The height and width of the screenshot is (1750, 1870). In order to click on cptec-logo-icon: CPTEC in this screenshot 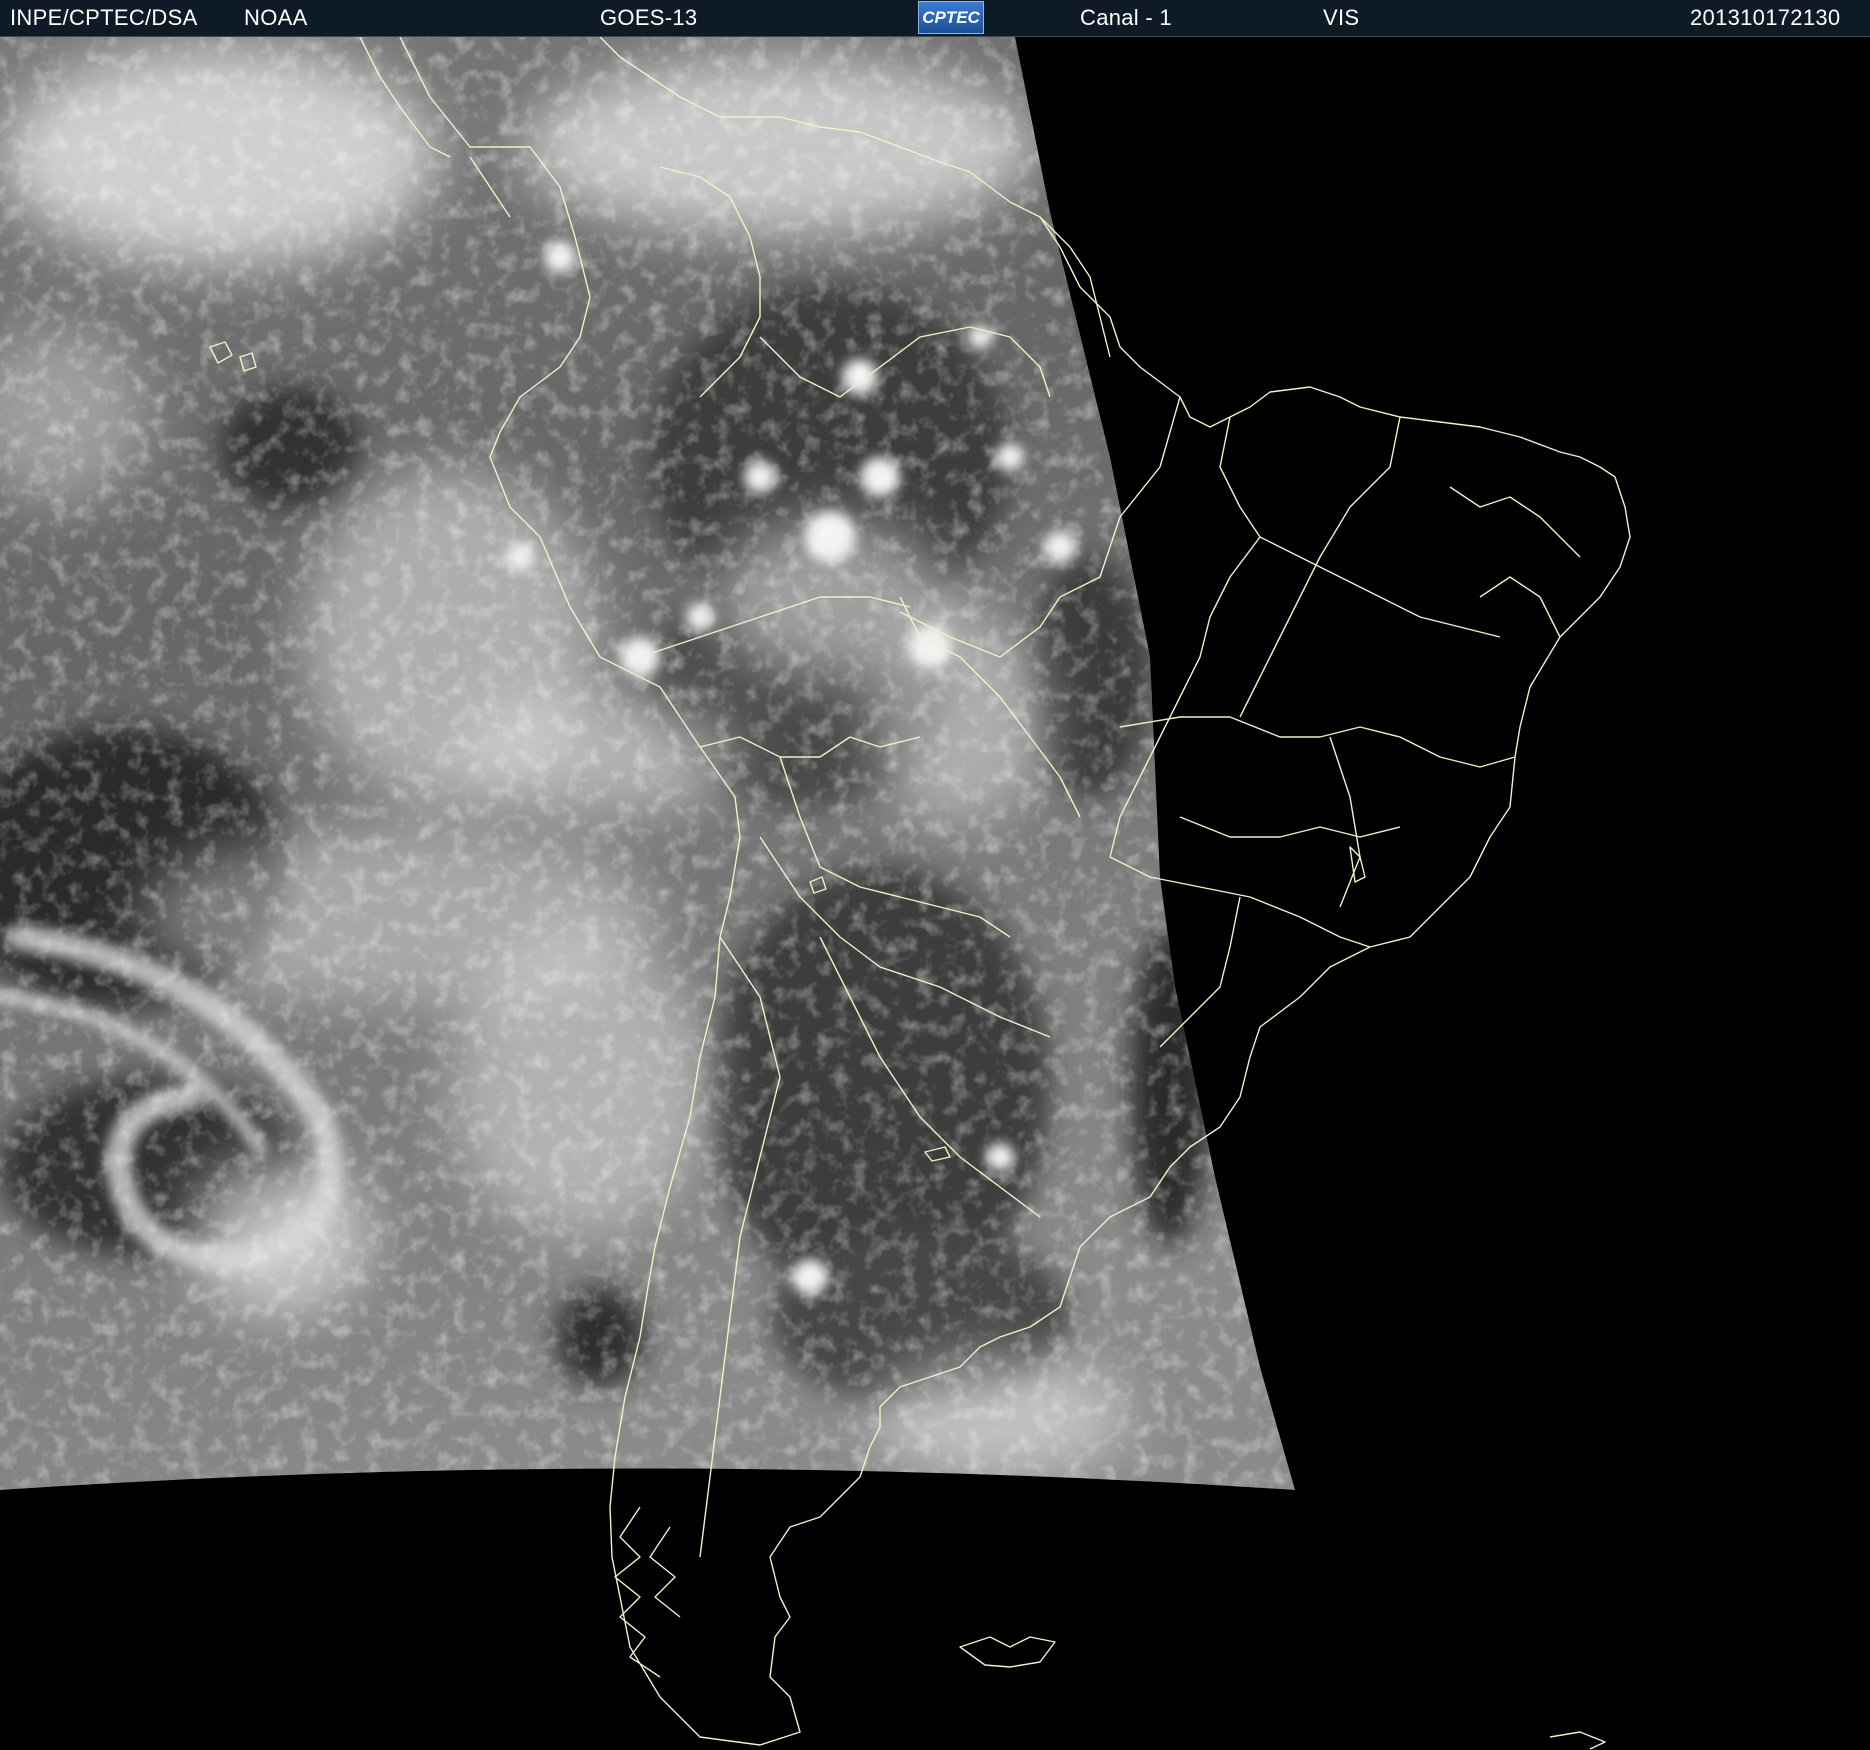, I will do `click(951, 17)`.